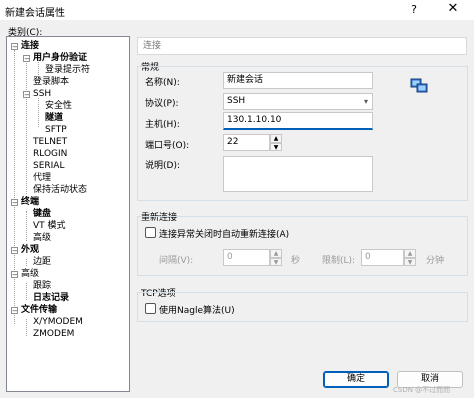 The image size is (474, 398). I want to click on tree-item-xymodem: X/YMODEM, so click(58, 322).